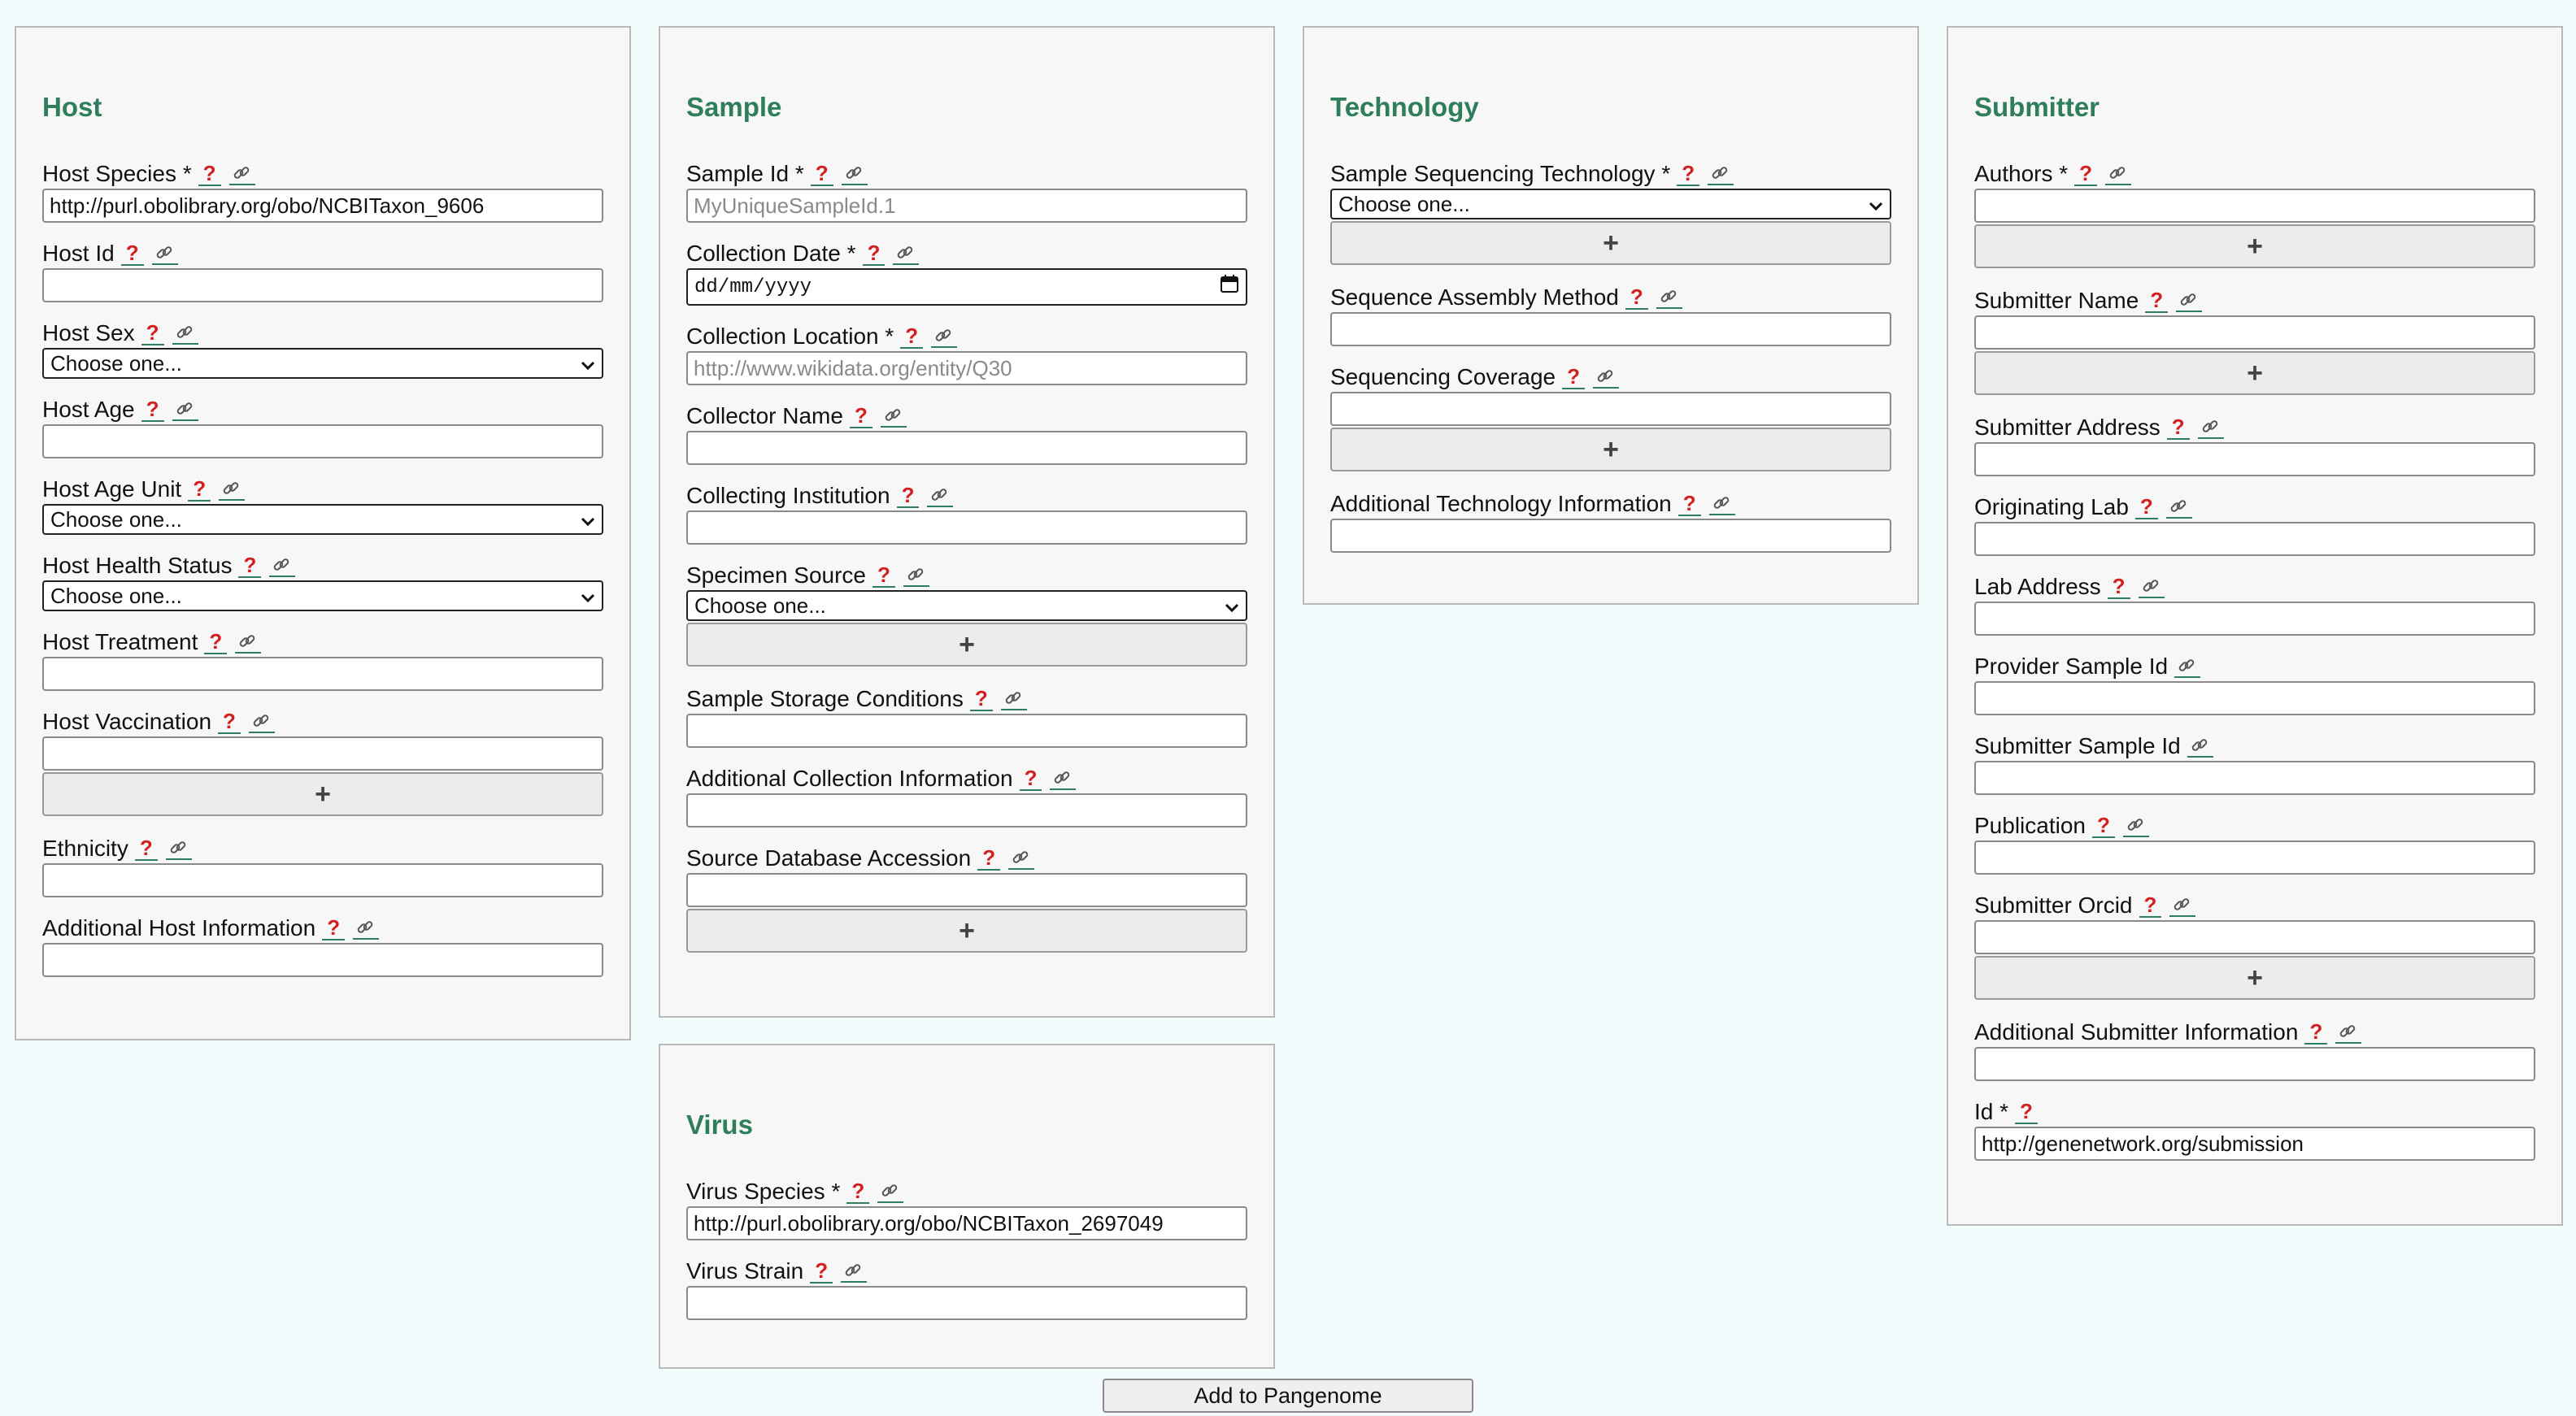 The image size is (2576, 1416). I want to click on virus-species-input, so click(966, 1223).